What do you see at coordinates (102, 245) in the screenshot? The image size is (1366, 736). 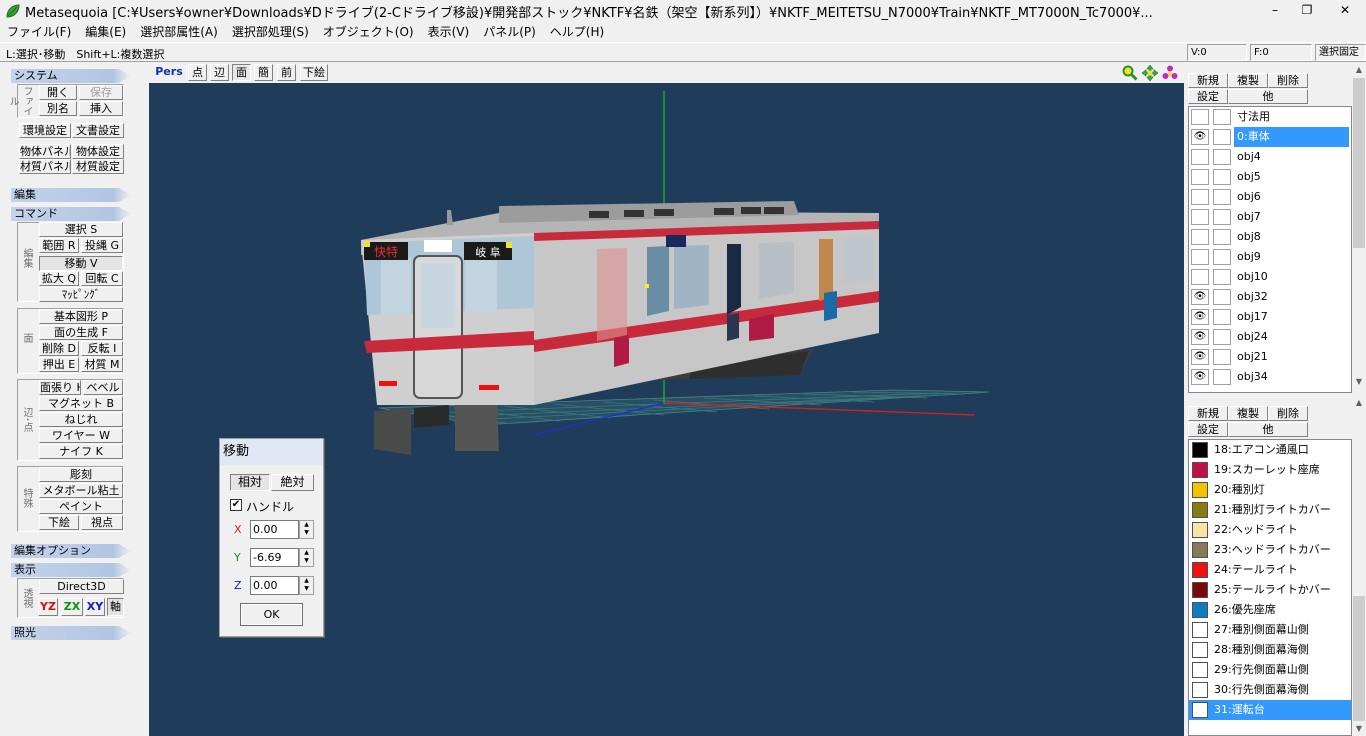 I see `lasso-tool-button: 投縄 G` at bounding box center [102, 245].